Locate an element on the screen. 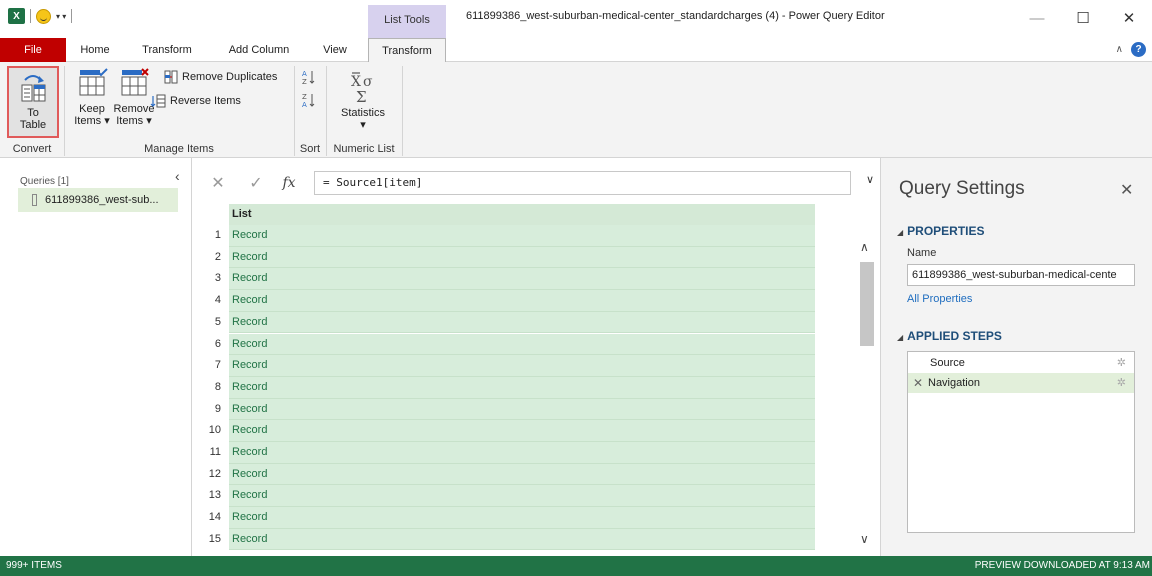 This screenshot has height=576, width=1152. collapse-queries-icon: ‹ is located at coordinates (177, 176).